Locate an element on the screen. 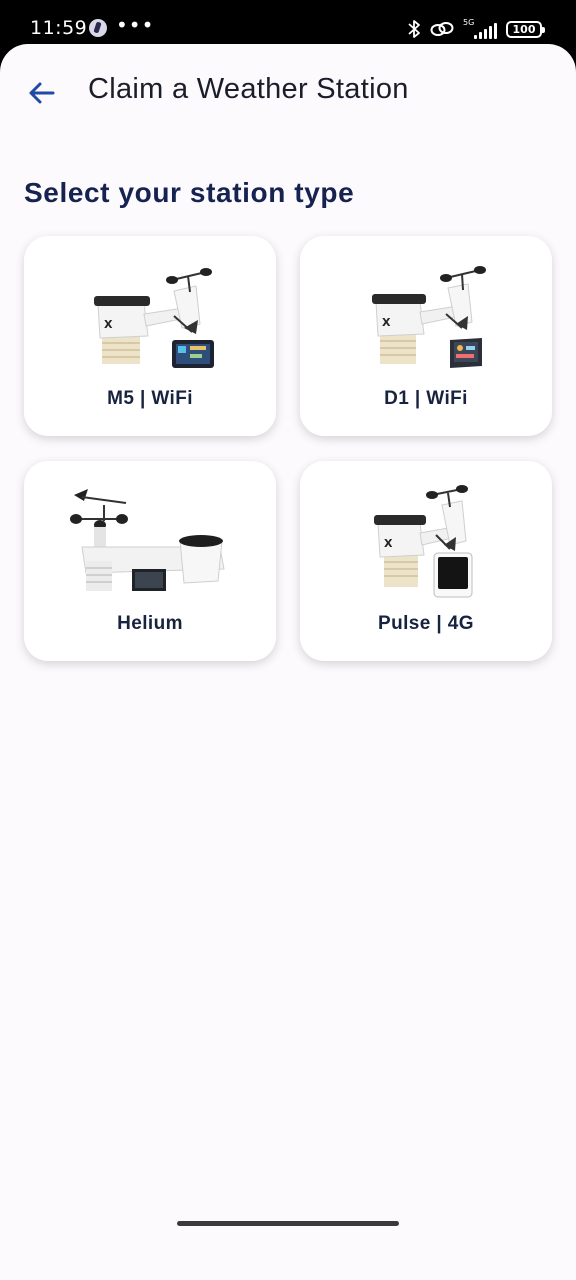 The image size is (576, 1280). bluetooth-icon is located at coordinates (414, 29).